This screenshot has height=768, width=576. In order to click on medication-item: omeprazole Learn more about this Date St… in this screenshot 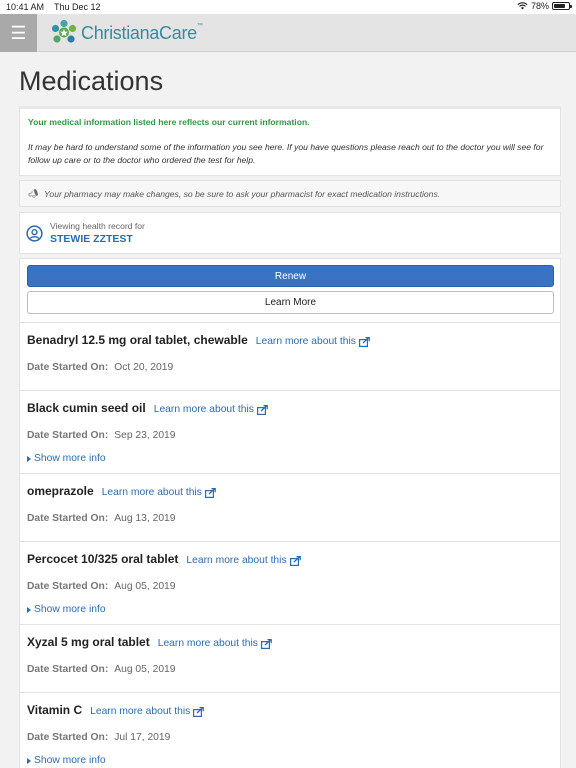, I will do `click(290, 507)`.